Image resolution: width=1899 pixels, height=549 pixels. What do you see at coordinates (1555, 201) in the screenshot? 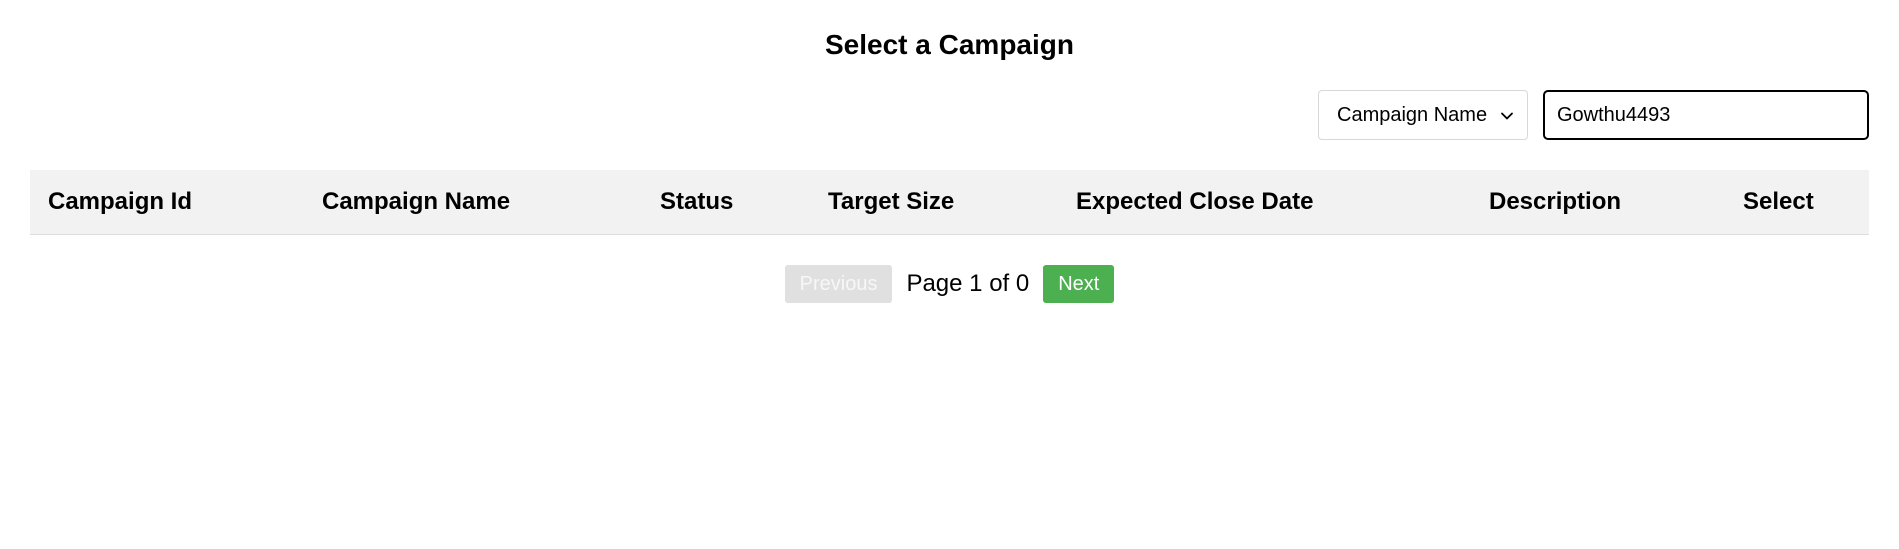
I see `column-header-description: Description` at bounding box center [1555, 201].